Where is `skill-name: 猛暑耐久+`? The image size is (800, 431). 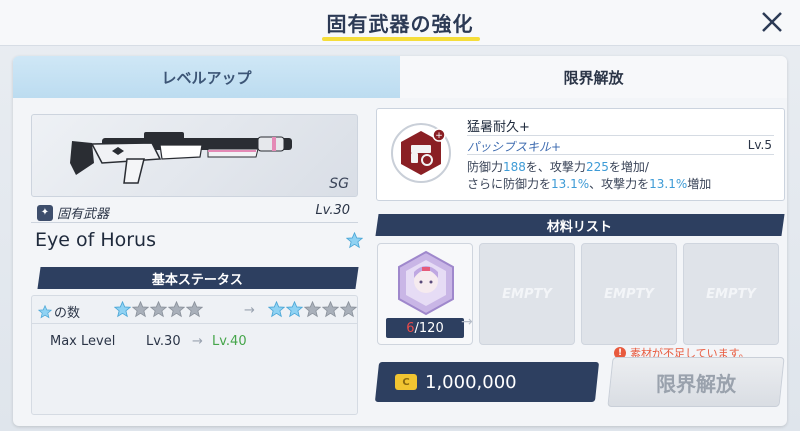
skill-name: 猛暑耐久+ is located at coordinates (498, 127).